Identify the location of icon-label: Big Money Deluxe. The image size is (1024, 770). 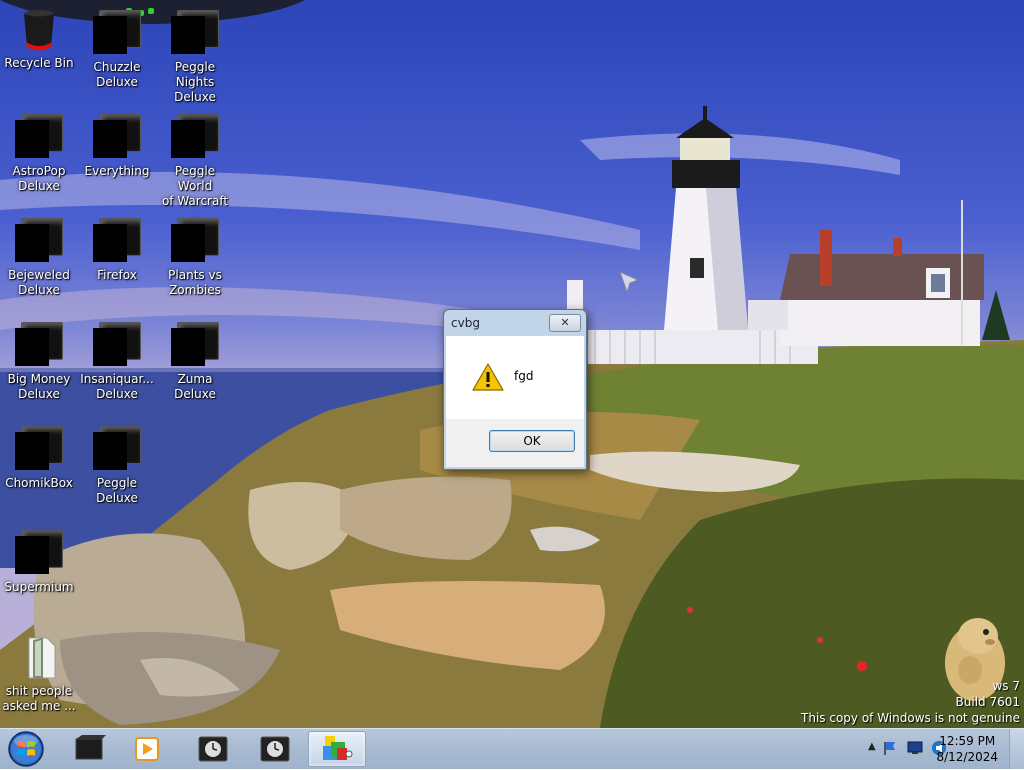
(39, 386).